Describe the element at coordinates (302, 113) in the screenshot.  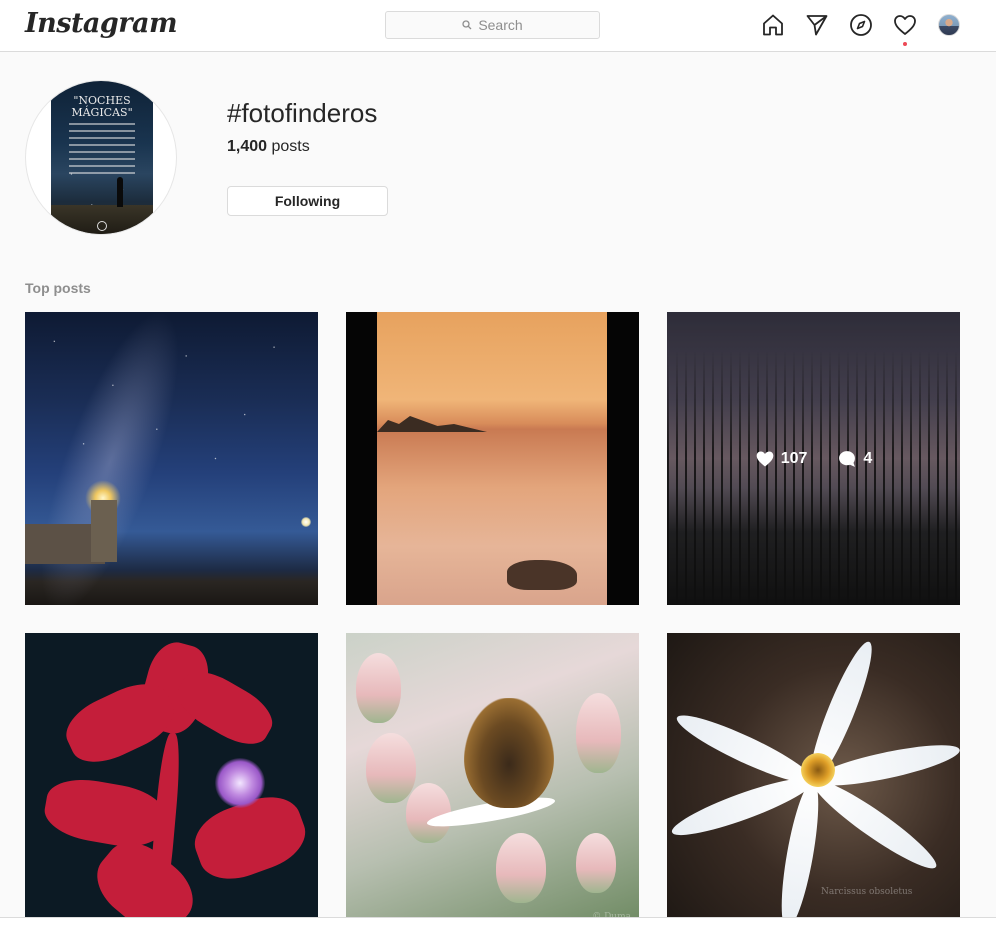
I see `hashtag-title: #fotofinderos` at that location.